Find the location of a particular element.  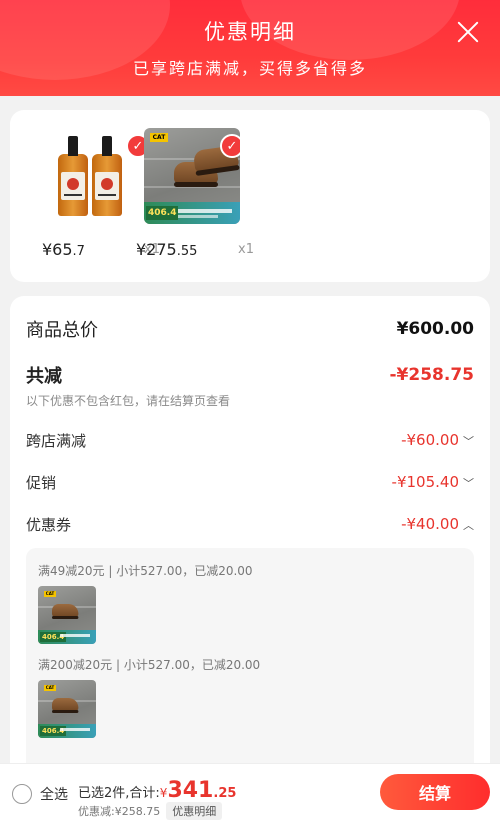

cross-store-discount-row: 跨店满减 -¥60.00 ﹀ is located at coordinates (250, 440).